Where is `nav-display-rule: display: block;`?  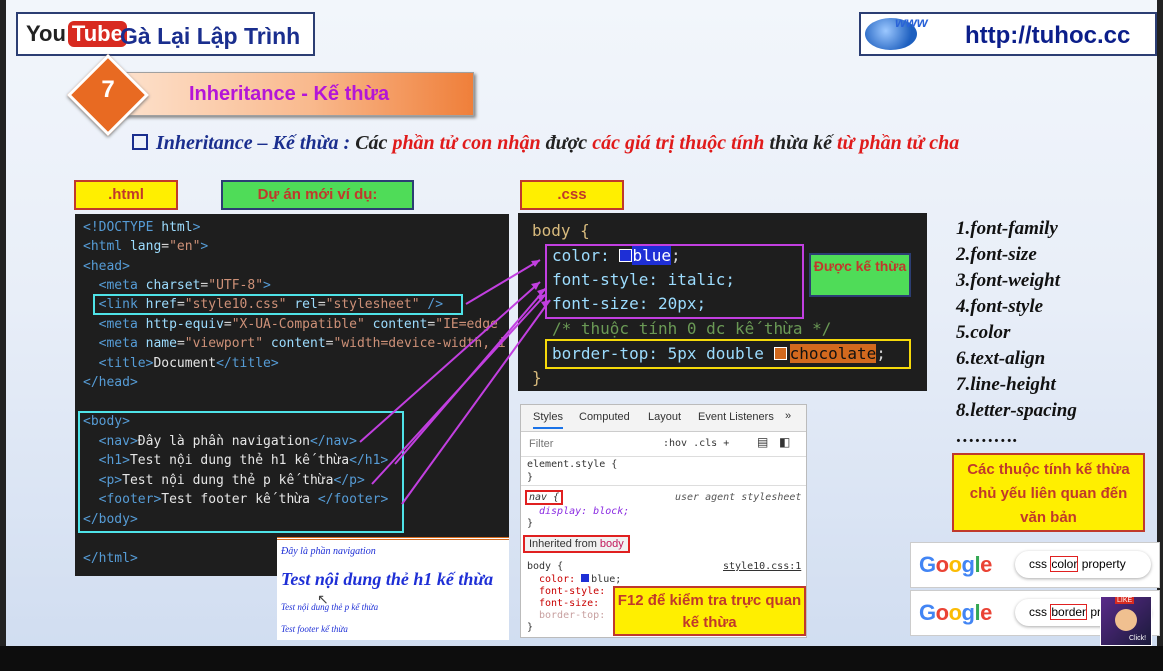
nav-display-rule: display: block; is located at coordinates (584, 511).